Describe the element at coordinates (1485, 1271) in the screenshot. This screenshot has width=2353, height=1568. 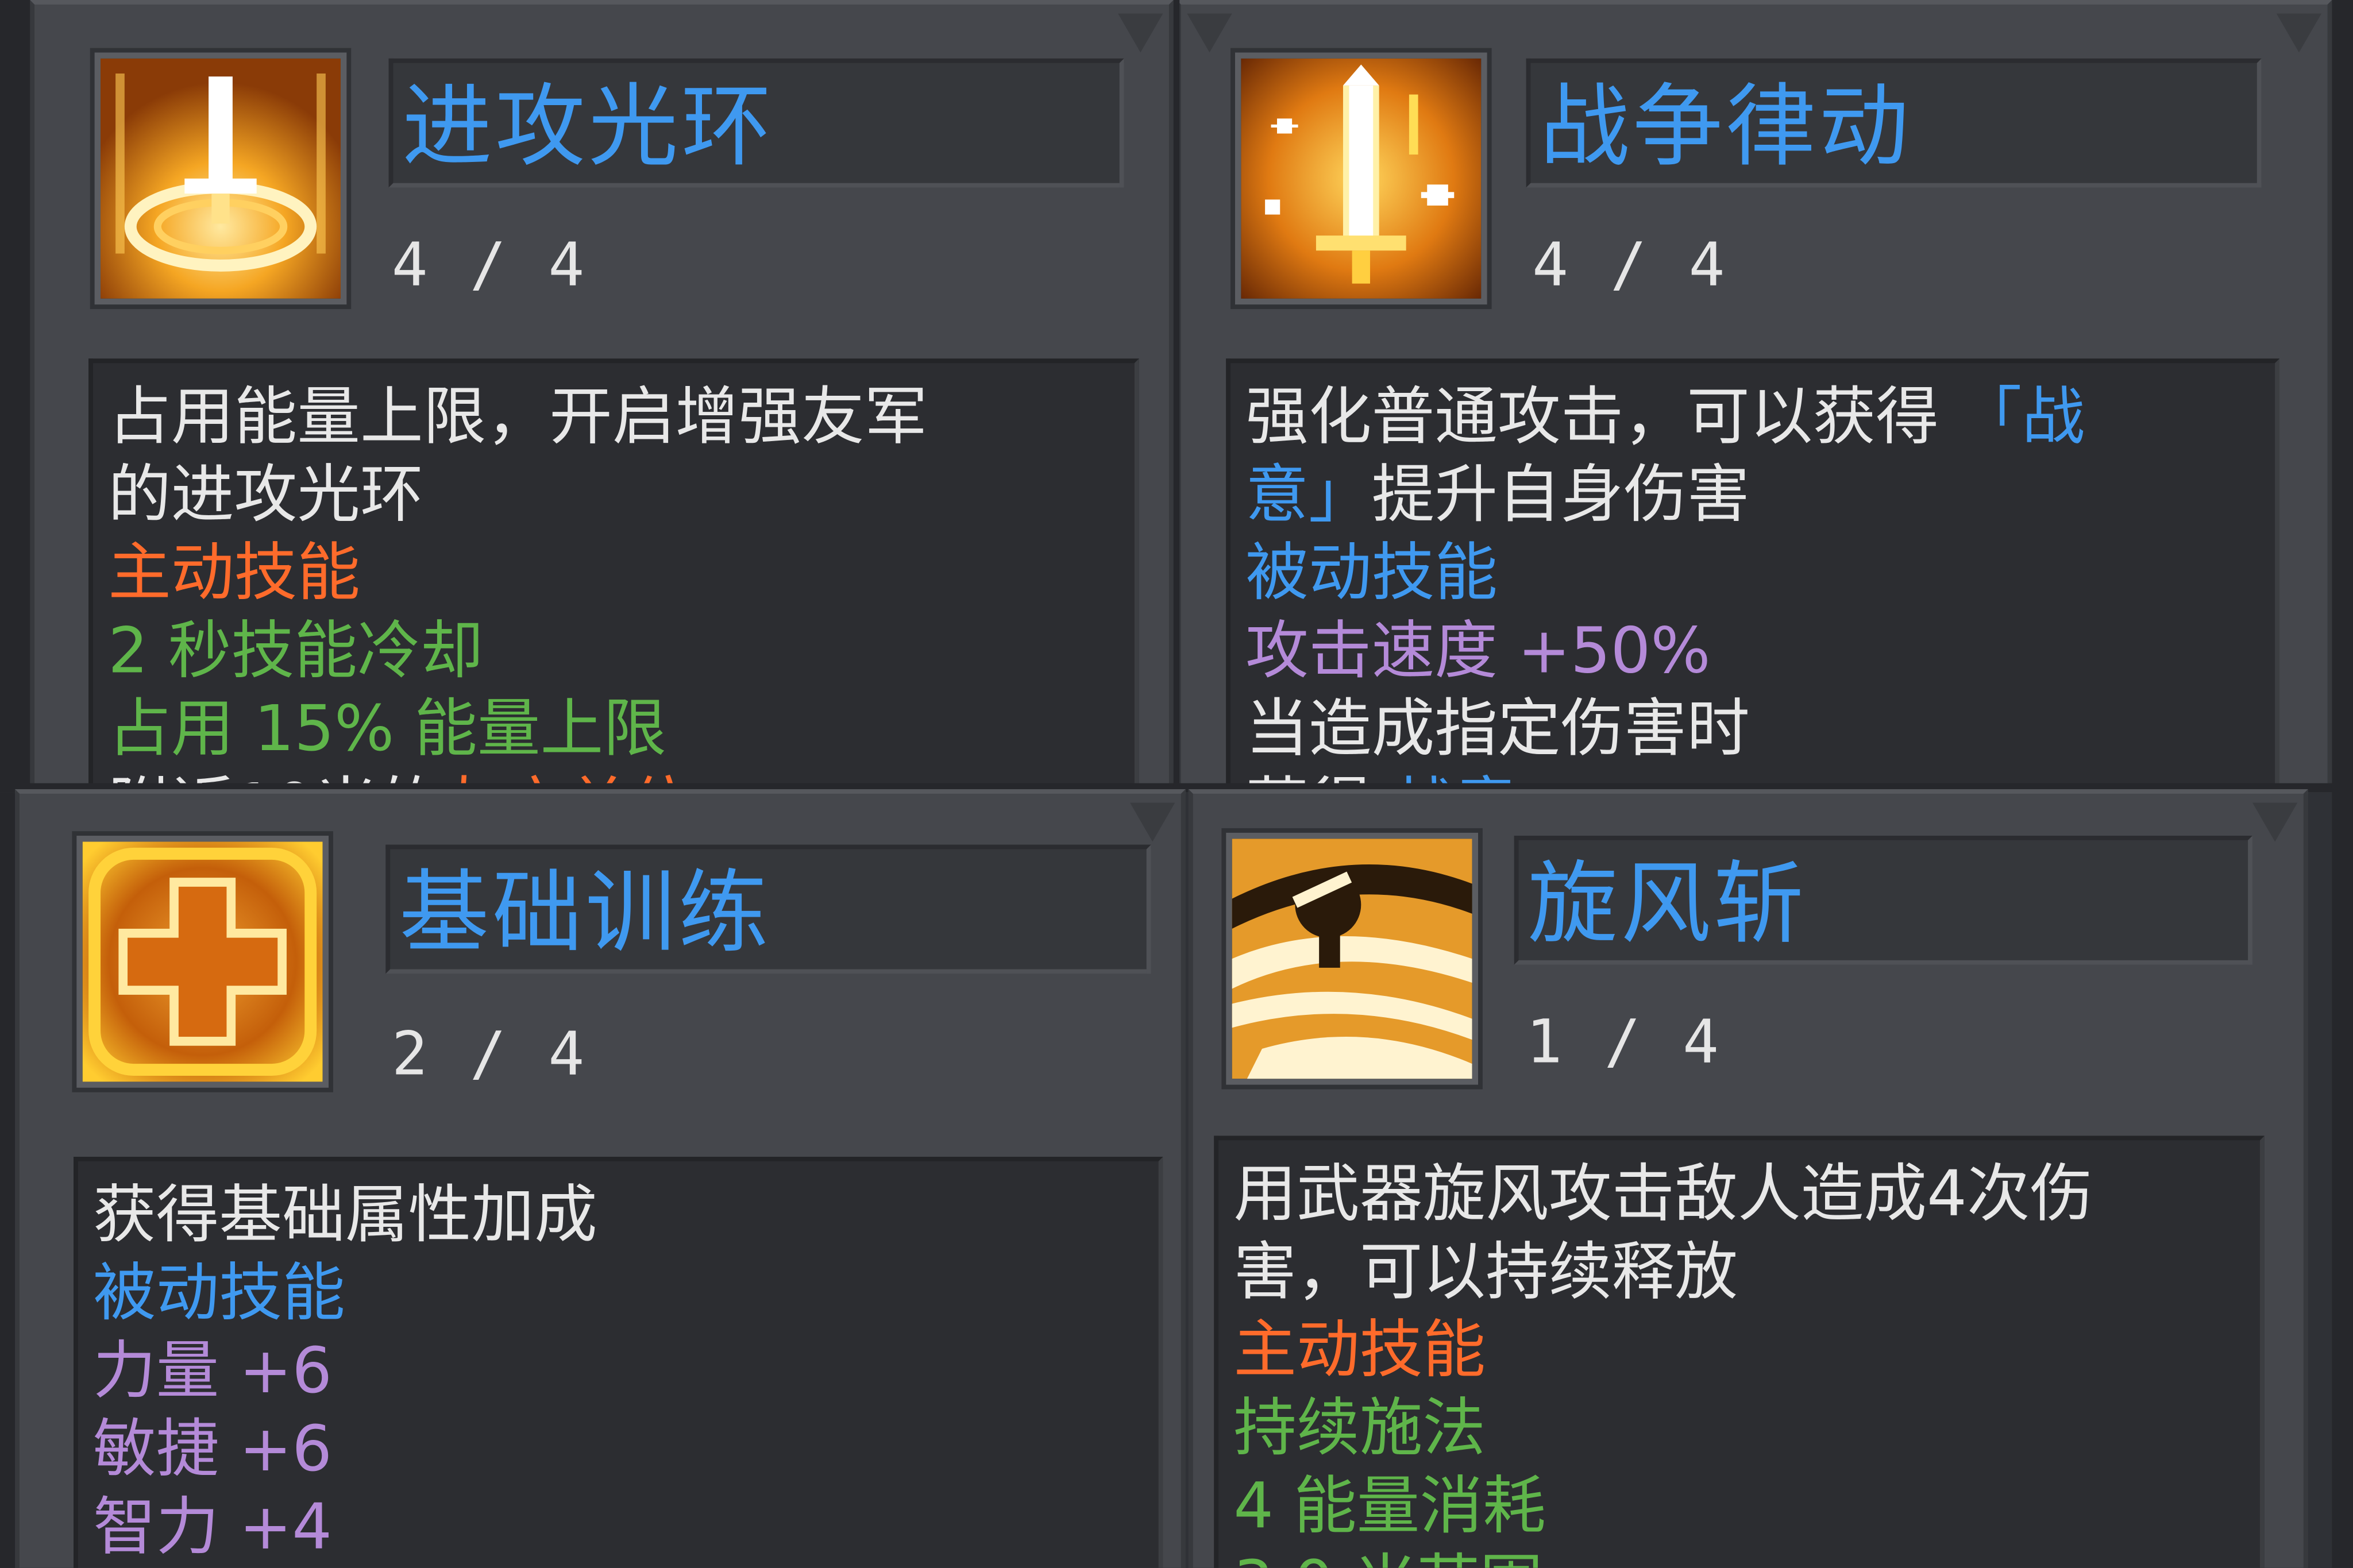
I see `desc-line: 害，可以持续释放` at that location.